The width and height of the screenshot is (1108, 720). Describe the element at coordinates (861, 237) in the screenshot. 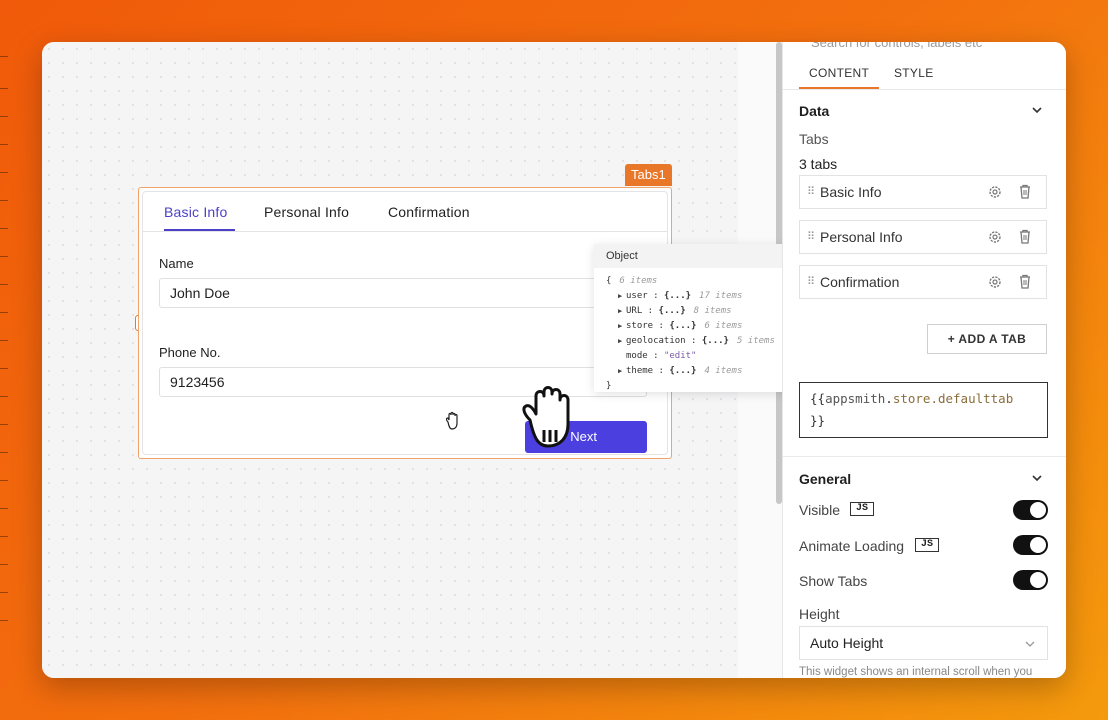

I see `tab-list-item-label: Personal Info` at that location.